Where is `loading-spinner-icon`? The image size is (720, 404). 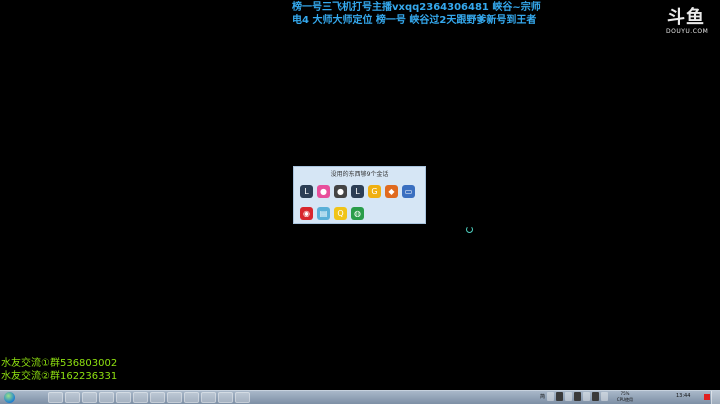
loading-spinner-icon is located at coordinates (469, 229).